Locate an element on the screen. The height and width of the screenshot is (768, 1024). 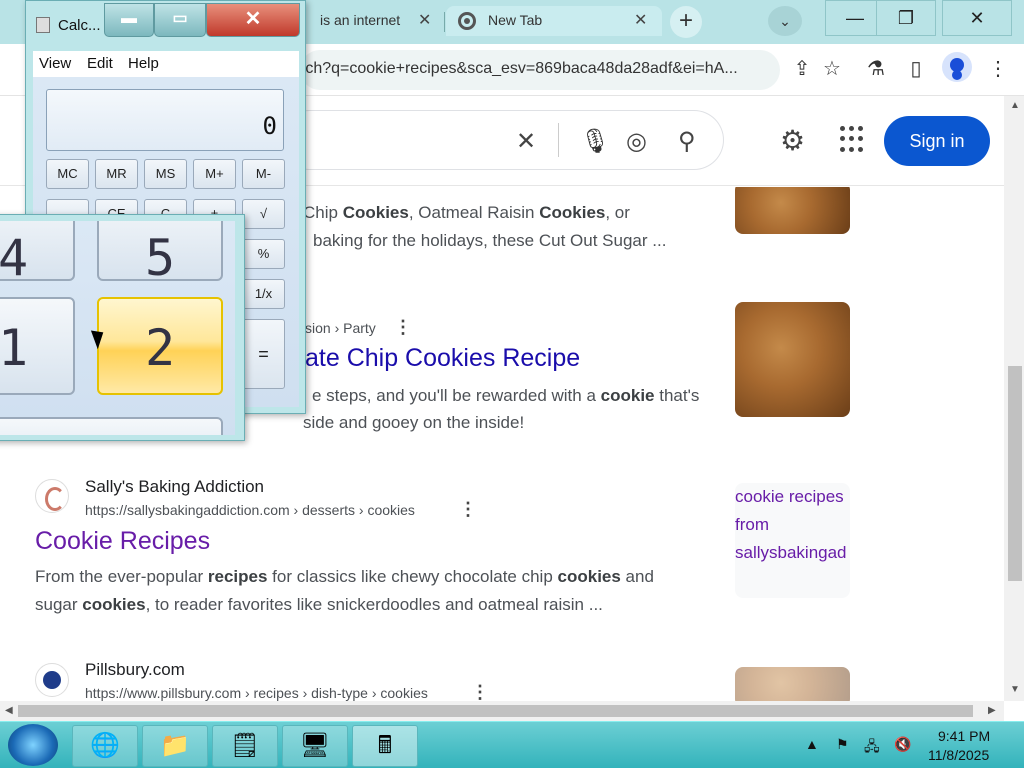
browser-menu-icon: ⋮ is located at coordinates (998, 68).